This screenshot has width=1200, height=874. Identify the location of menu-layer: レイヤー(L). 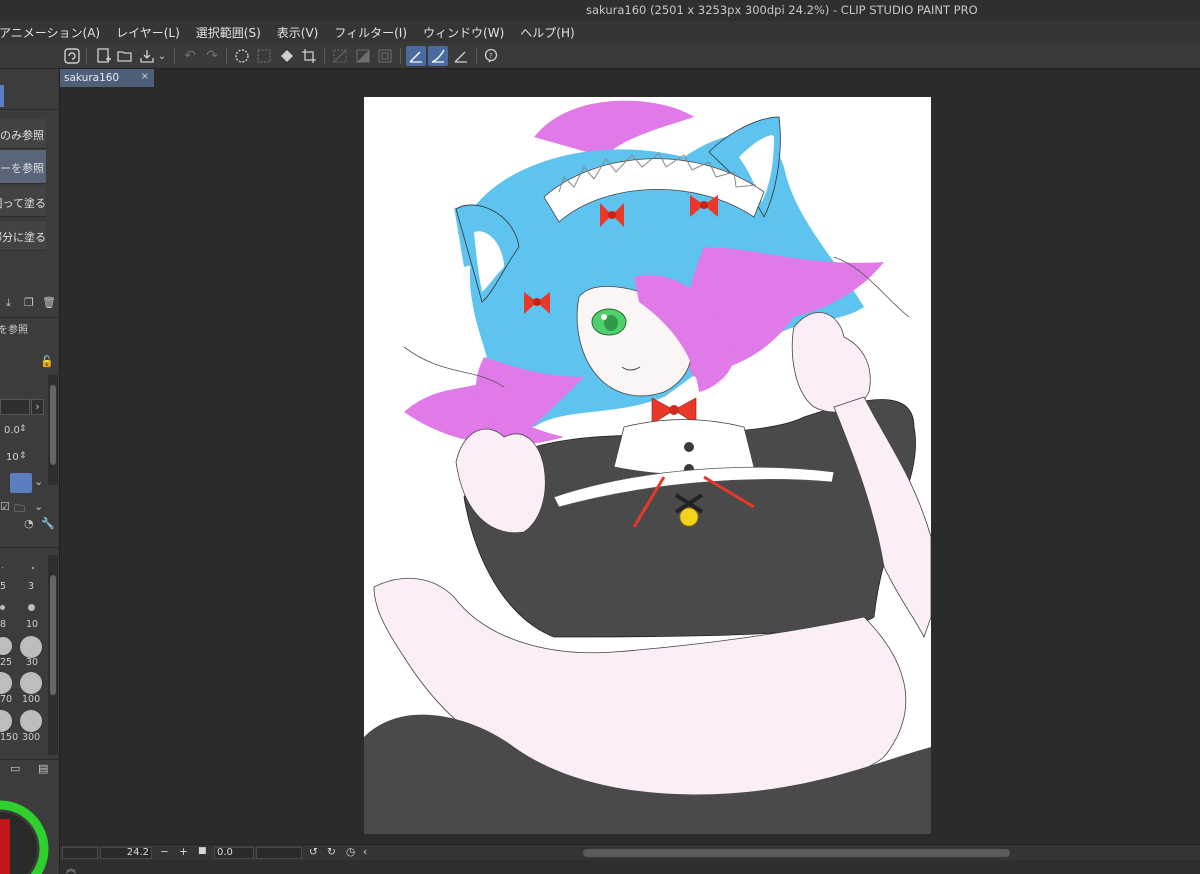
(148, 32).